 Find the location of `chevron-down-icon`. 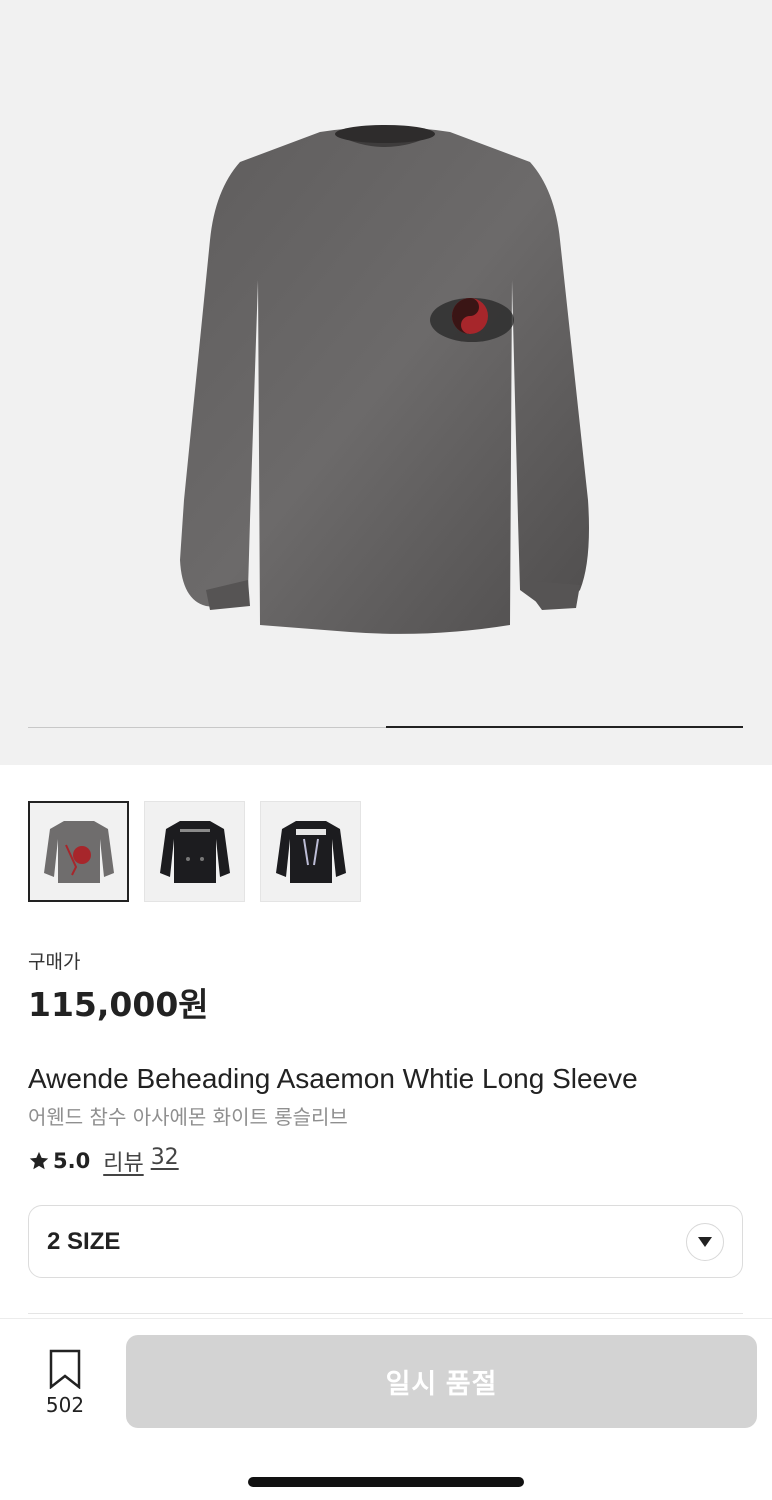

chevron-down-icon is located at coordinates (705, 1241).